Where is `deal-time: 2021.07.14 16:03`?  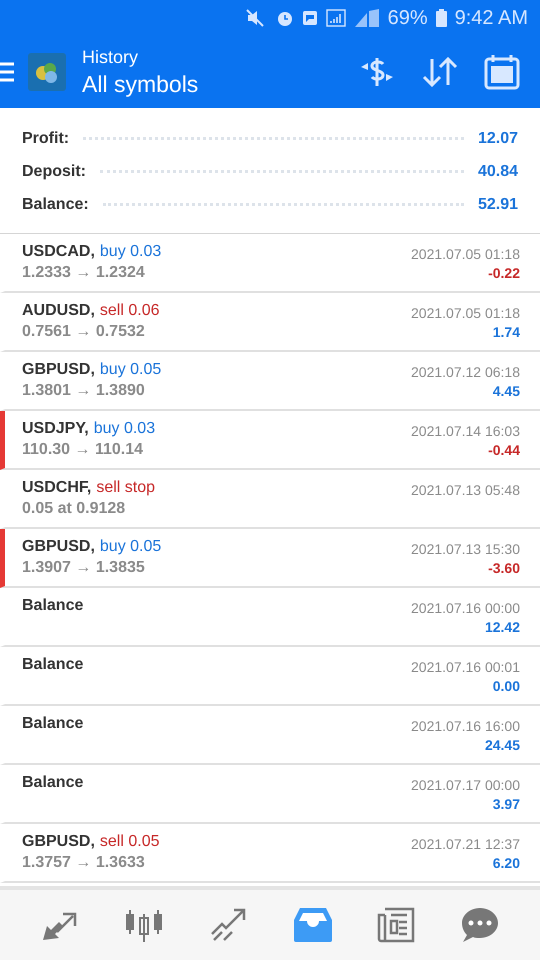
deal-time: 2021.07.14 16:03 is located at coordinates (465, 431).